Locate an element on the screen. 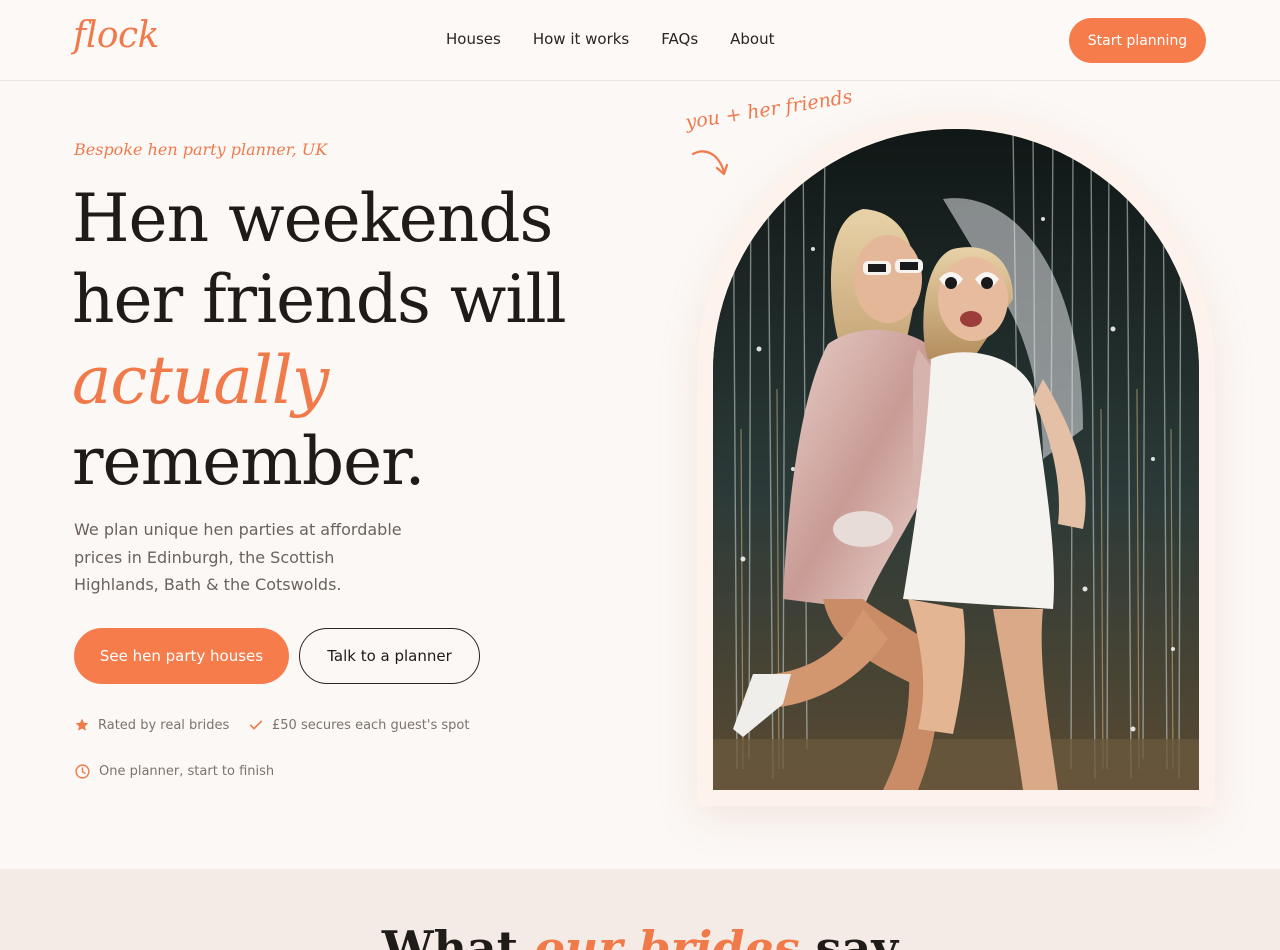 Image resolution: width=1280 pixels, height=950 pixels. photo-handwritten-note: you + her friends is located at coordinates (769, 109).